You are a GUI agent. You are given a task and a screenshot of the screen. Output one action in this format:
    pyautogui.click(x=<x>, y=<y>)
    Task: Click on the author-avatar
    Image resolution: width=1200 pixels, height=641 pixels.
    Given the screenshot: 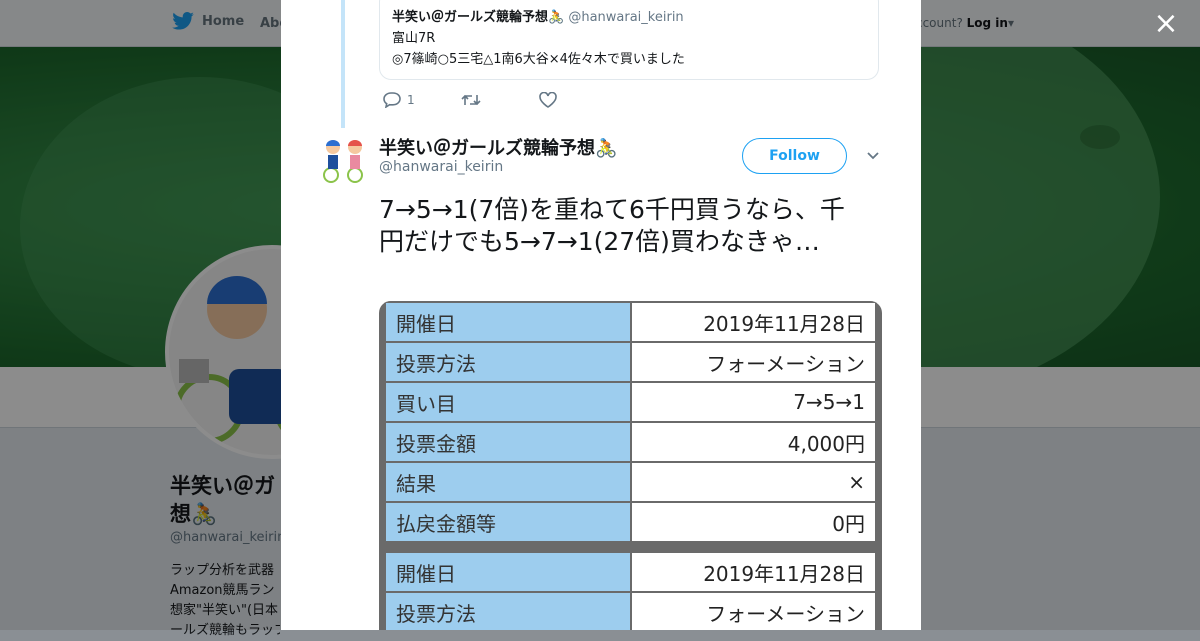 What is the action you would take?
    pyautogui.click(x=344, y=160)
    